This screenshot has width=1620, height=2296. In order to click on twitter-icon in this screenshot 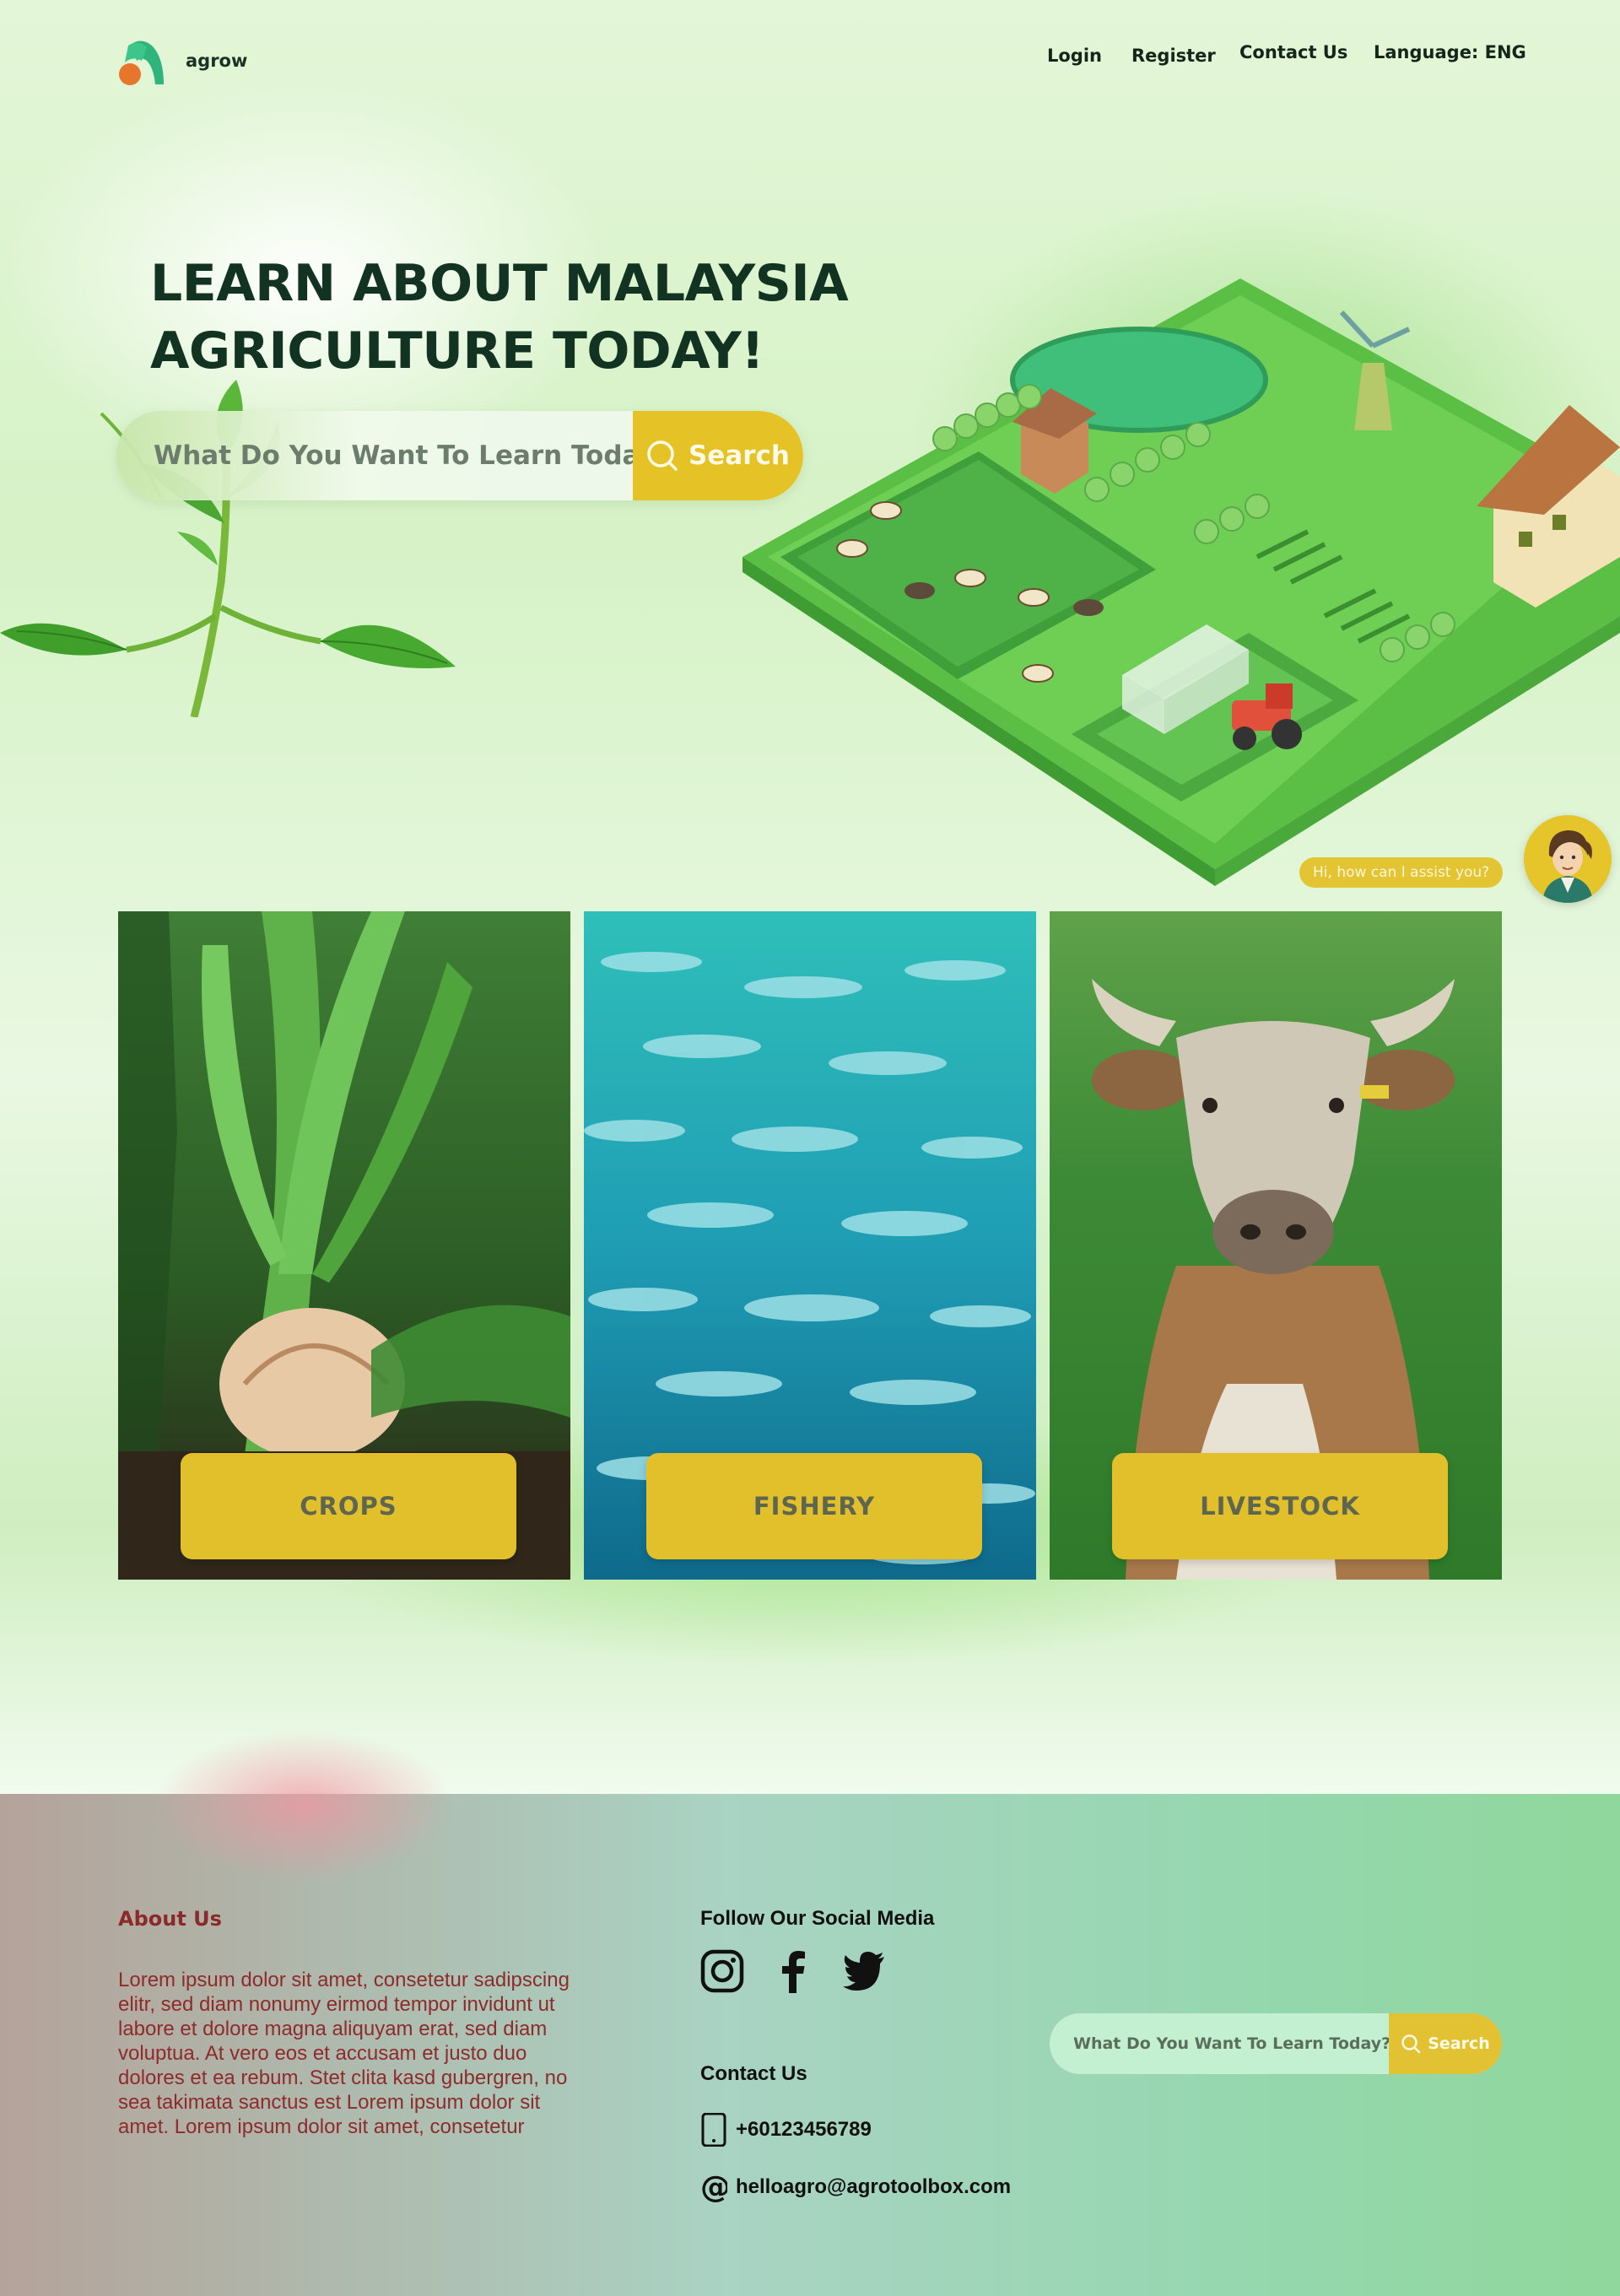, I will do `click(864, 1971)`.